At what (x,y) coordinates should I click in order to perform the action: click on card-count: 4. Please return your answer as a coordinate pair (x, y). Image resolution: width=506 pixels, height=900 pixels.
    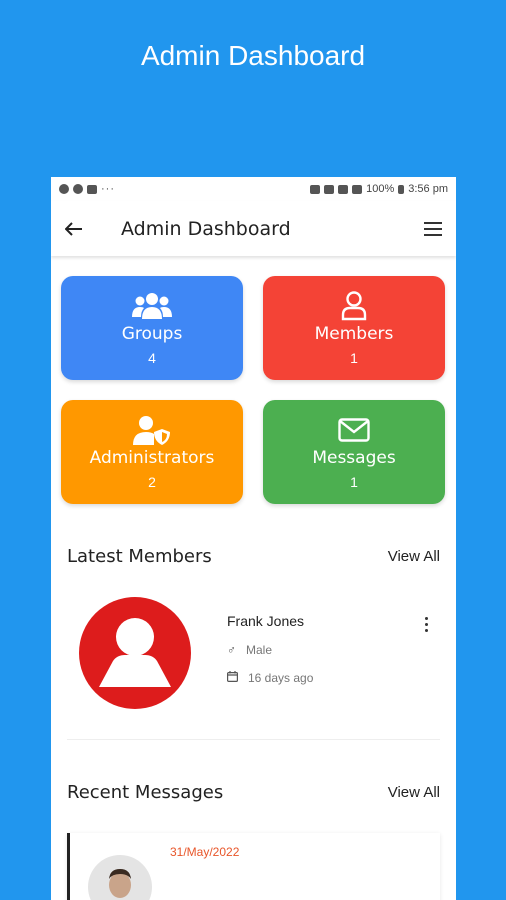
    Looking at the image, I should click on (152, 358).